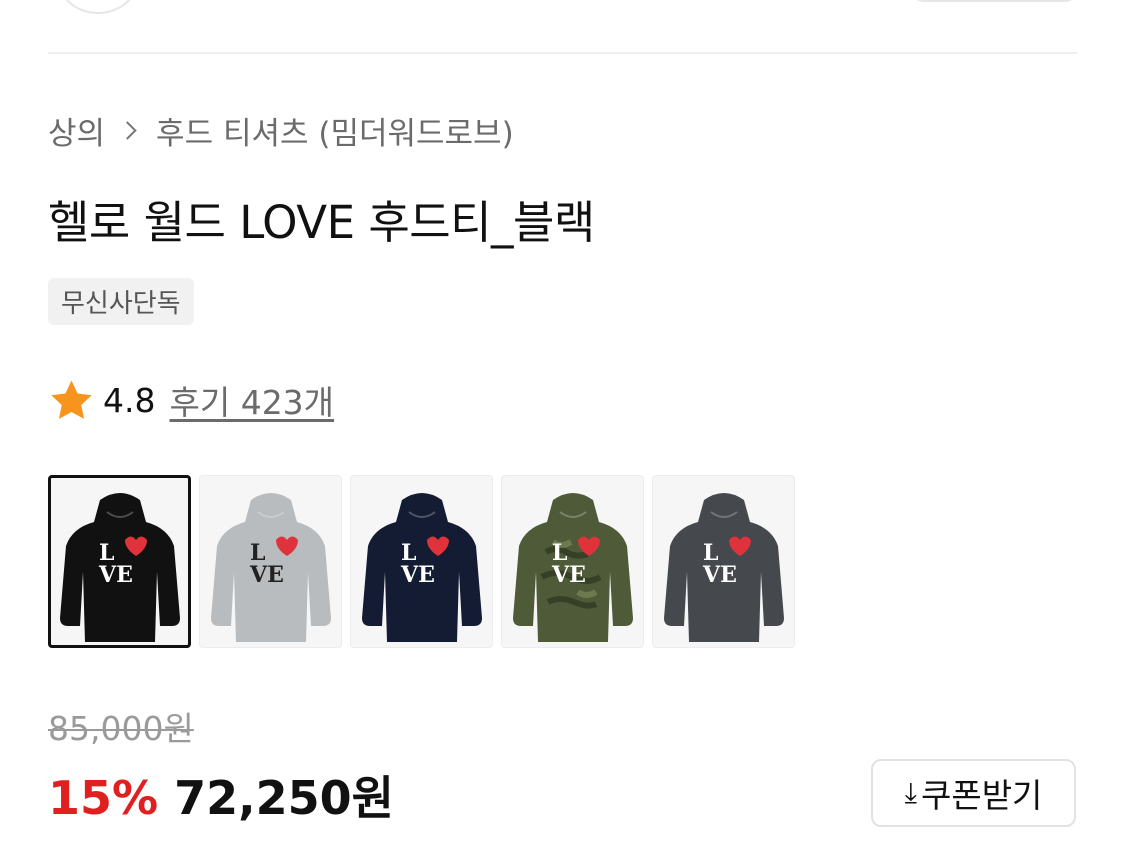  I want to click on rating-row: 4.8 후기 423개, so click(191, 400).